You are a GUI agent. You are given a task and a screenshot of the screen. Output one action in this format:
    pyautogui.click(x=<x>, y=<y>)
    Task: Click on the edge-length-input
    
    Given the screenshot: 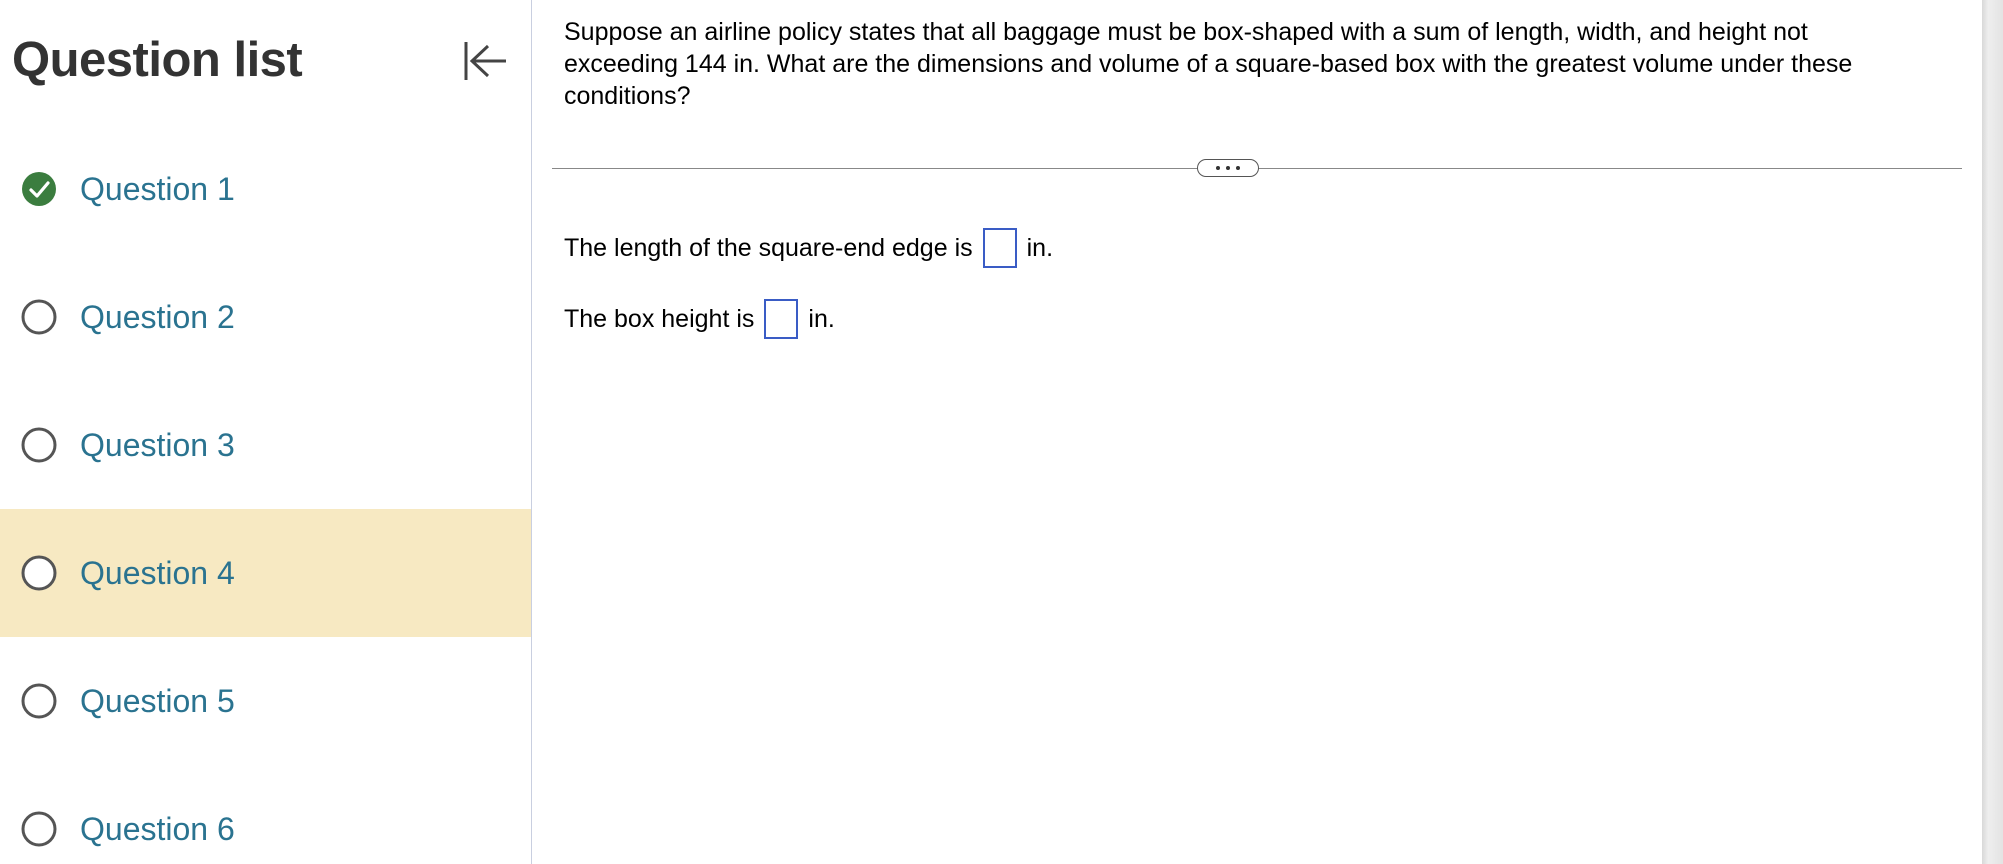 What is the action you would take?
    pyautogui.click(x=999, y=248)
    